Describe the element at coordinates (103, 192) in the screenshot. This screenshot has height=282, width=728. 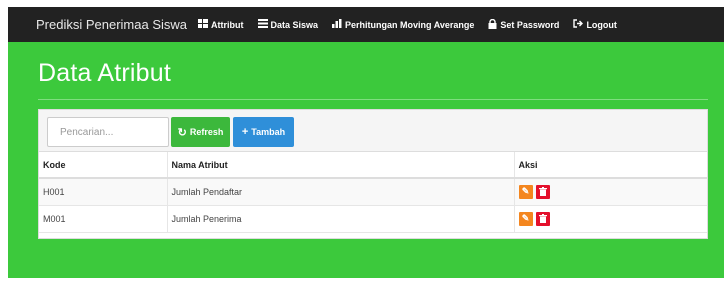
I see `cell-kode: H001` at that location.